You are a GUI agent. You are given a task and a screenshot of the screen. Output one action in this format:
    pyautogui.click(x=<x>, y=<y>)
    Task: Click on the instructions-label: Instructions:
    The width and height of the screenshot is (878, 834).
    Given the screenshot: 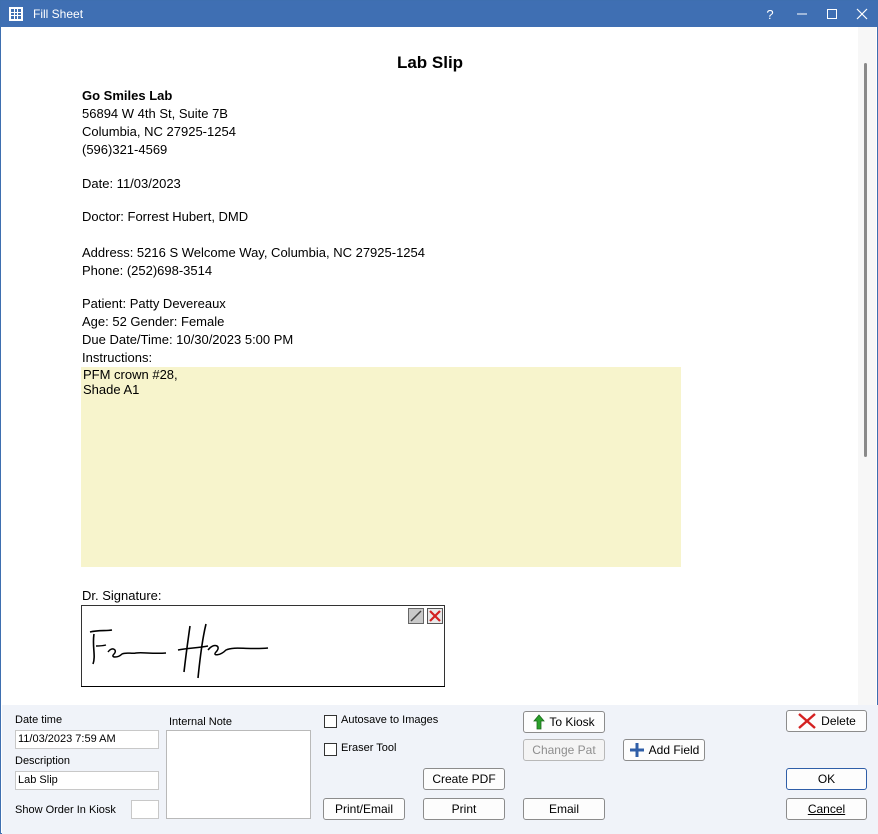 What is the action you would take?
    pyautogui.click(x=117, y=357)
    